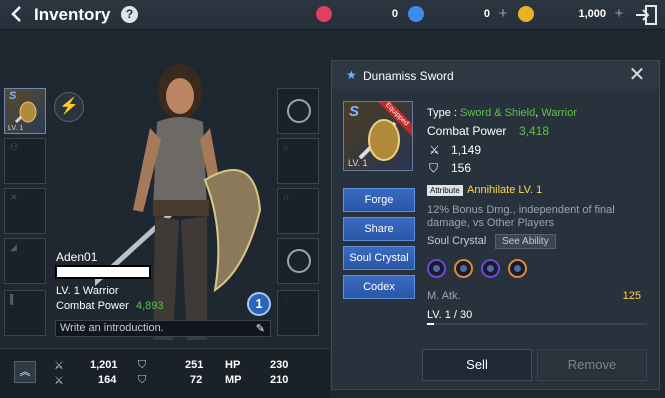 The height and width of the screenshot is (398, 665). Describe the element at coordinates (286, 147) in the screenshot. I see `slot-icon: ○` at that location.